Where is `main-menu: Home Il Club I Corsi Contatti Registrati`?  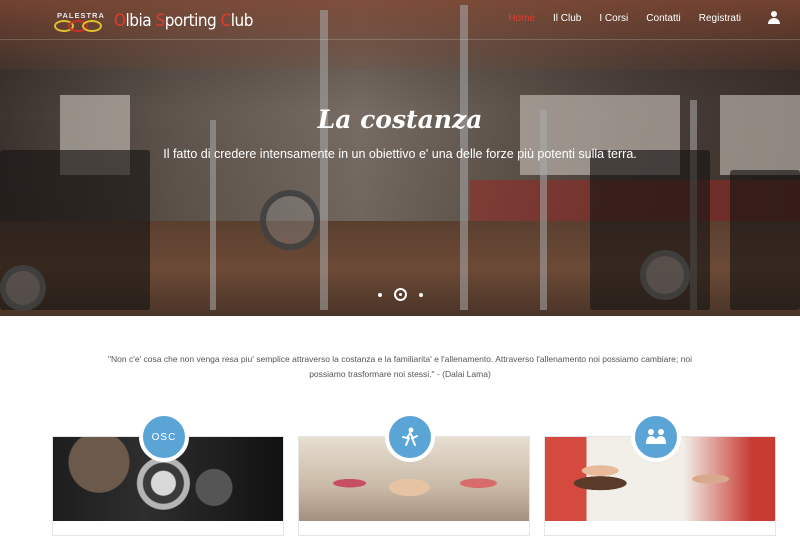
main-menu: Home Il Club I Corsi Contatti Registrati is located at coordinates (624, 19).